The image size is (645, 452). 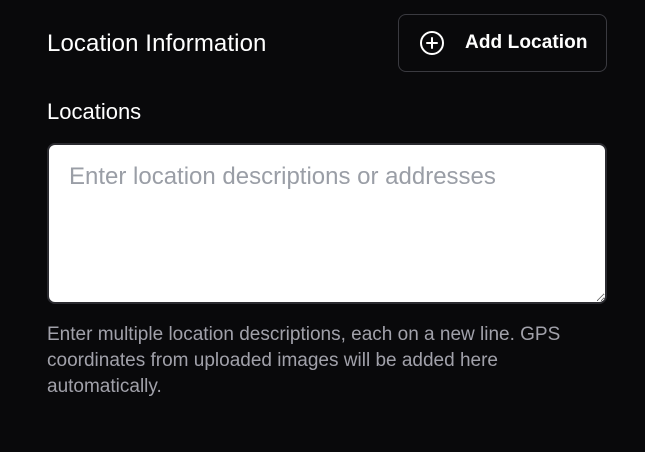 I want to click on locations-label: Locations, so click(x=94, y=111).